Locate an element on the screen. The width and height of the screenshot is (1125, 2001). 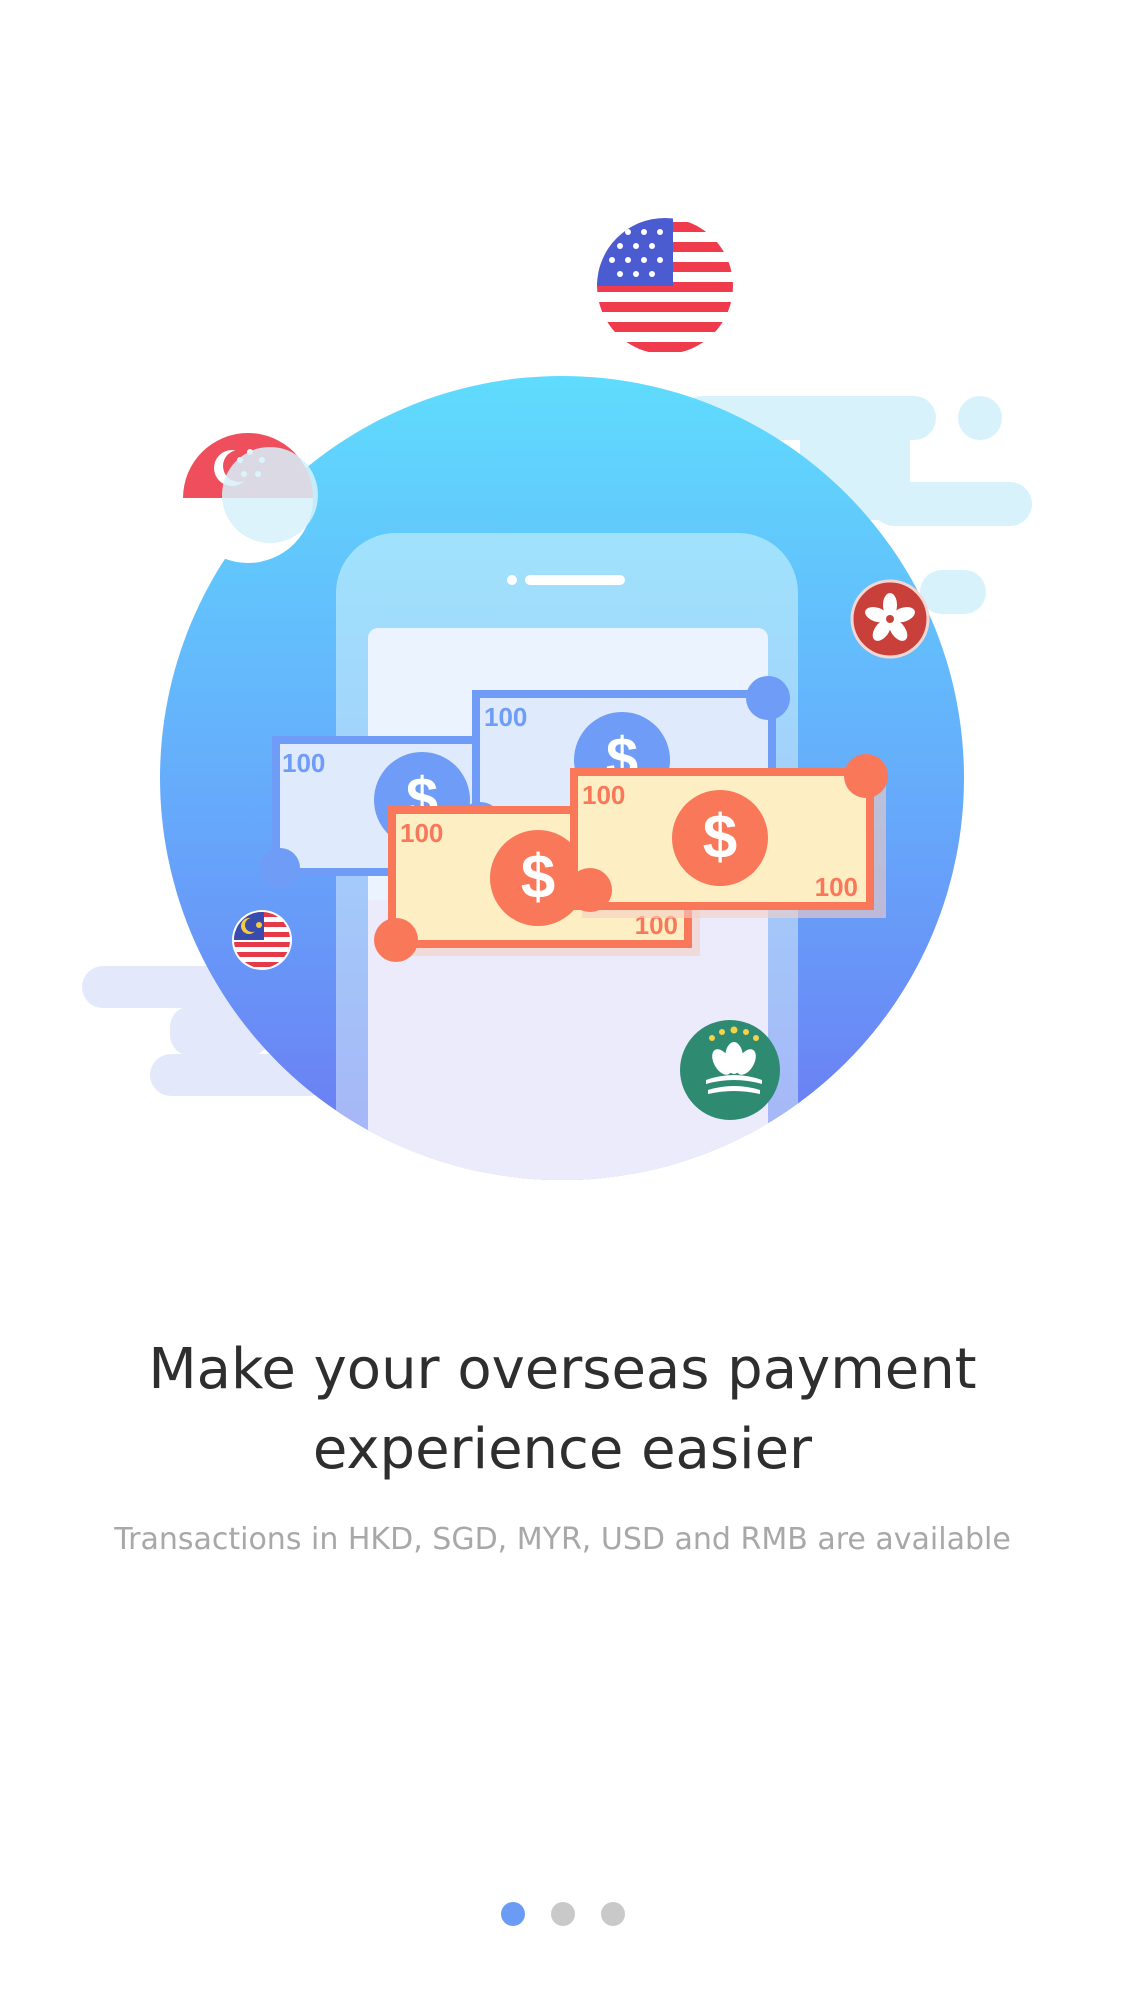
headline-line-2: experience easier is located at coordinates (562, 1449).